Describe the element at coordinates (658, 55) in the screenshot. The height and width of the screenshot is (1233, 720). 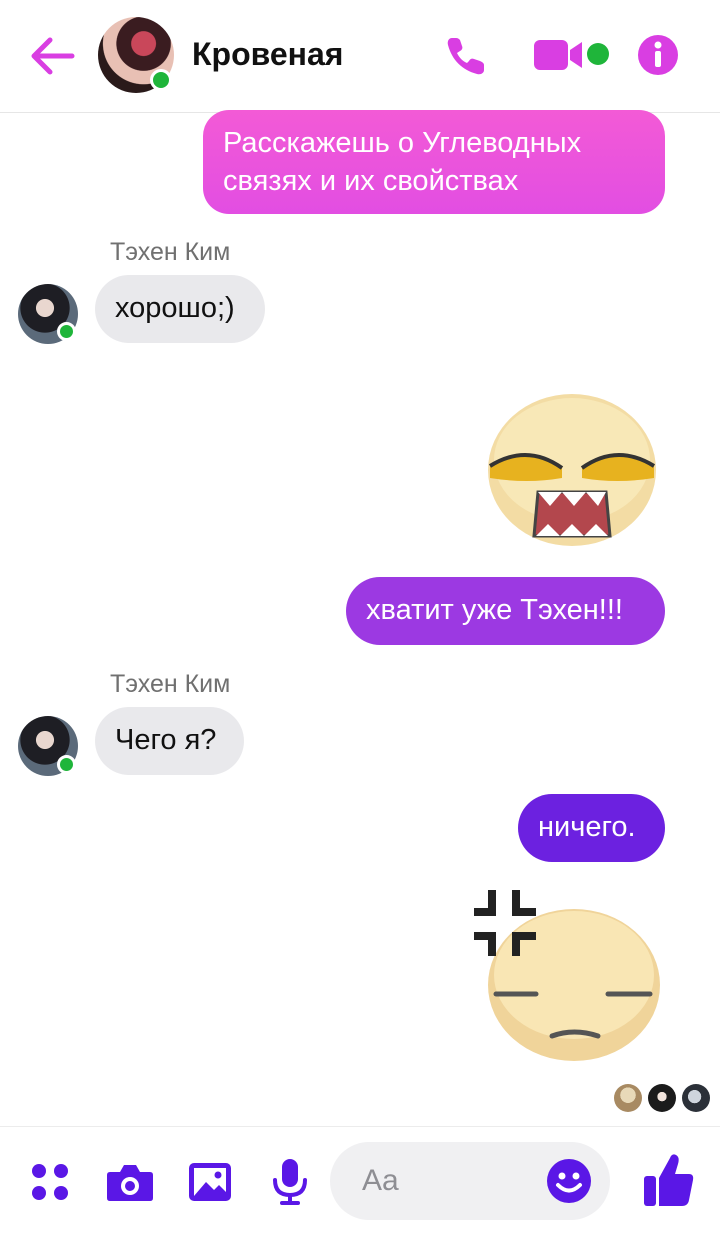
I see `info-icon` at that location.